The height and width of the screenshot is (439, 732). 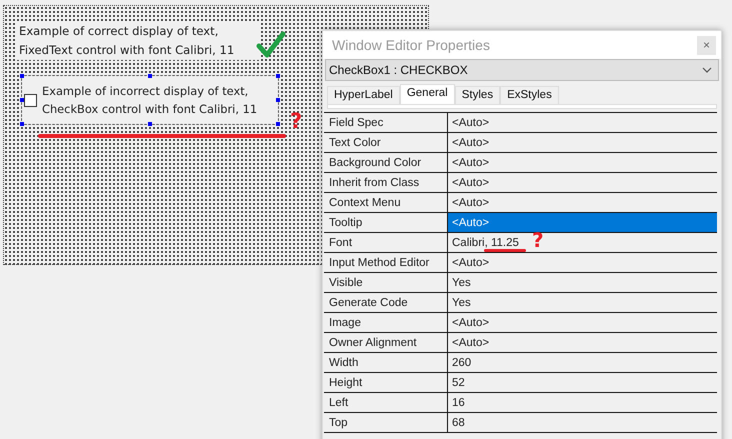 What do you see at coordinates (386, 282) in the screenshot?
I see `property-name: Visible` at bounding box center [386, 282].